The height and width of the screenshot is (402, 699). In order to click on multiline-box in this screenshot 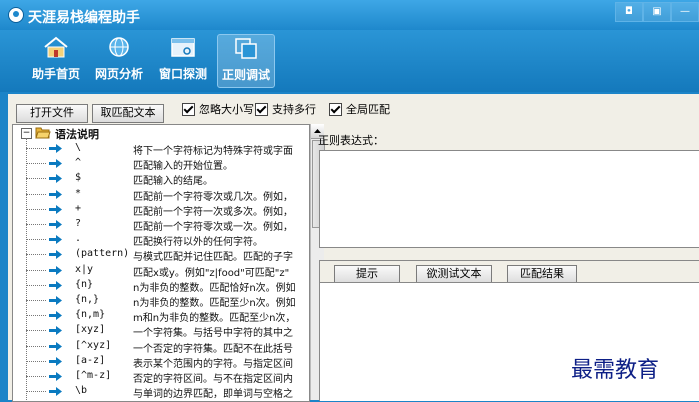, I will do `click(261, 109)`.